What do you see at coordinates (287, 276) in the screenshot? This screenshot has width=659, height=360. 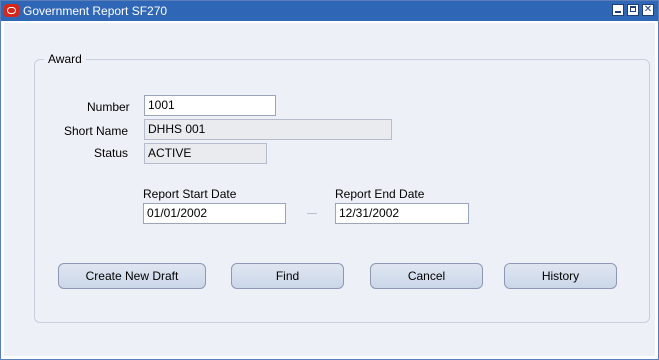 I see `find-button: Find` at bounding box center [287, 276].